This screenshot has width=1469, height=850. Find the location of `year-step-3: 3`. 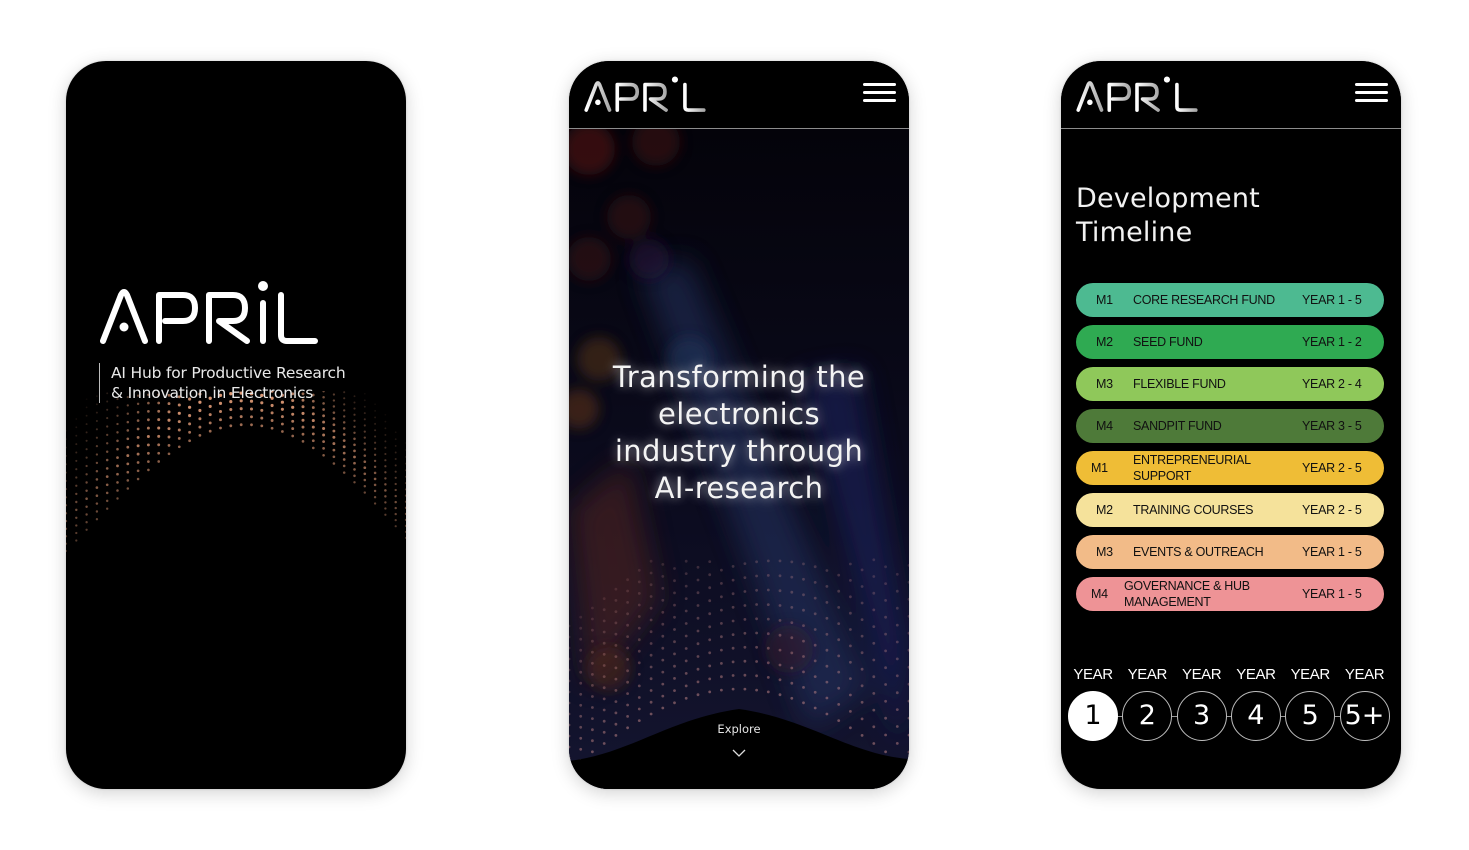

year-step-3: 3 is located at coordinates (1201, 716).